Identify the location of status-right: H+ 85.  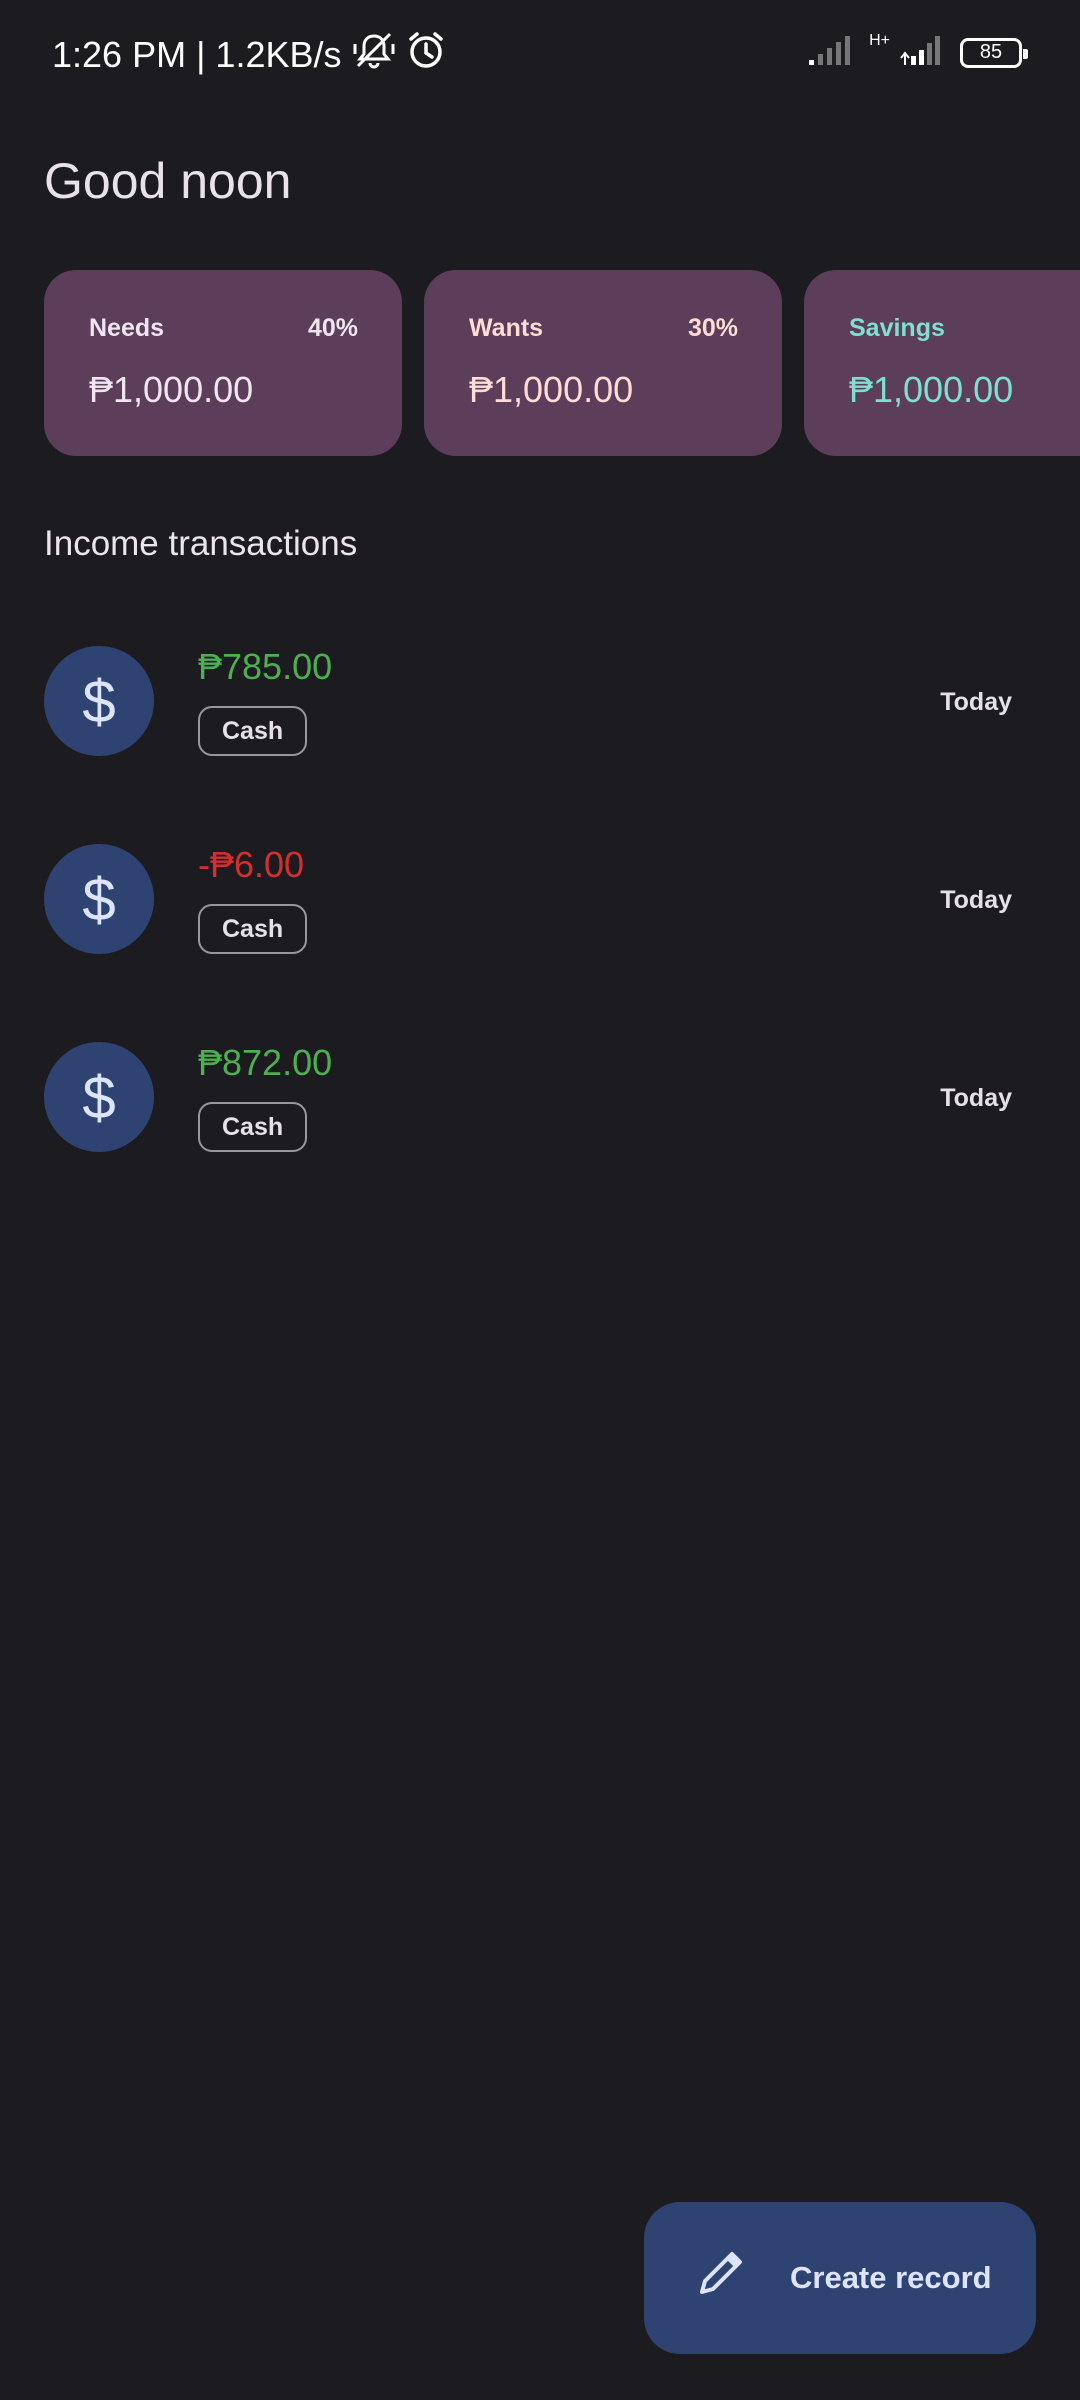
(917, 51).